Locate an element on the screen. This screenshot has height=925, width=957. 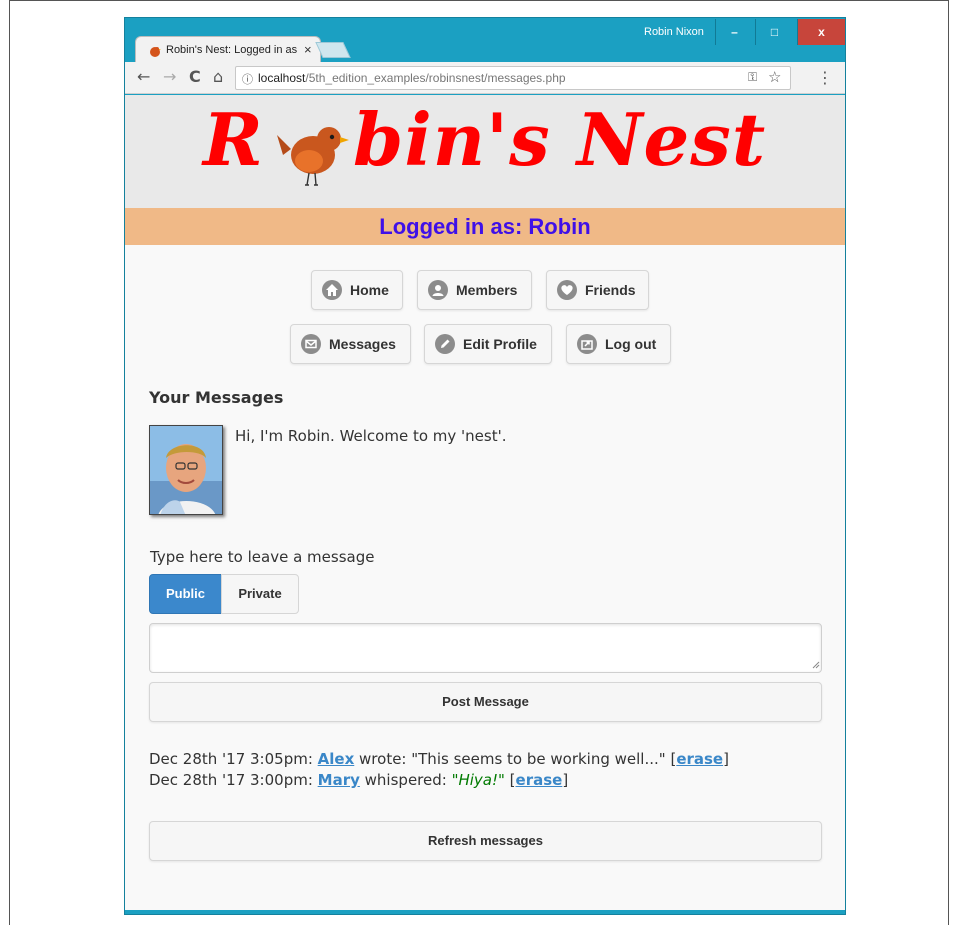
logout-icon is located at coordinates (587, 344).